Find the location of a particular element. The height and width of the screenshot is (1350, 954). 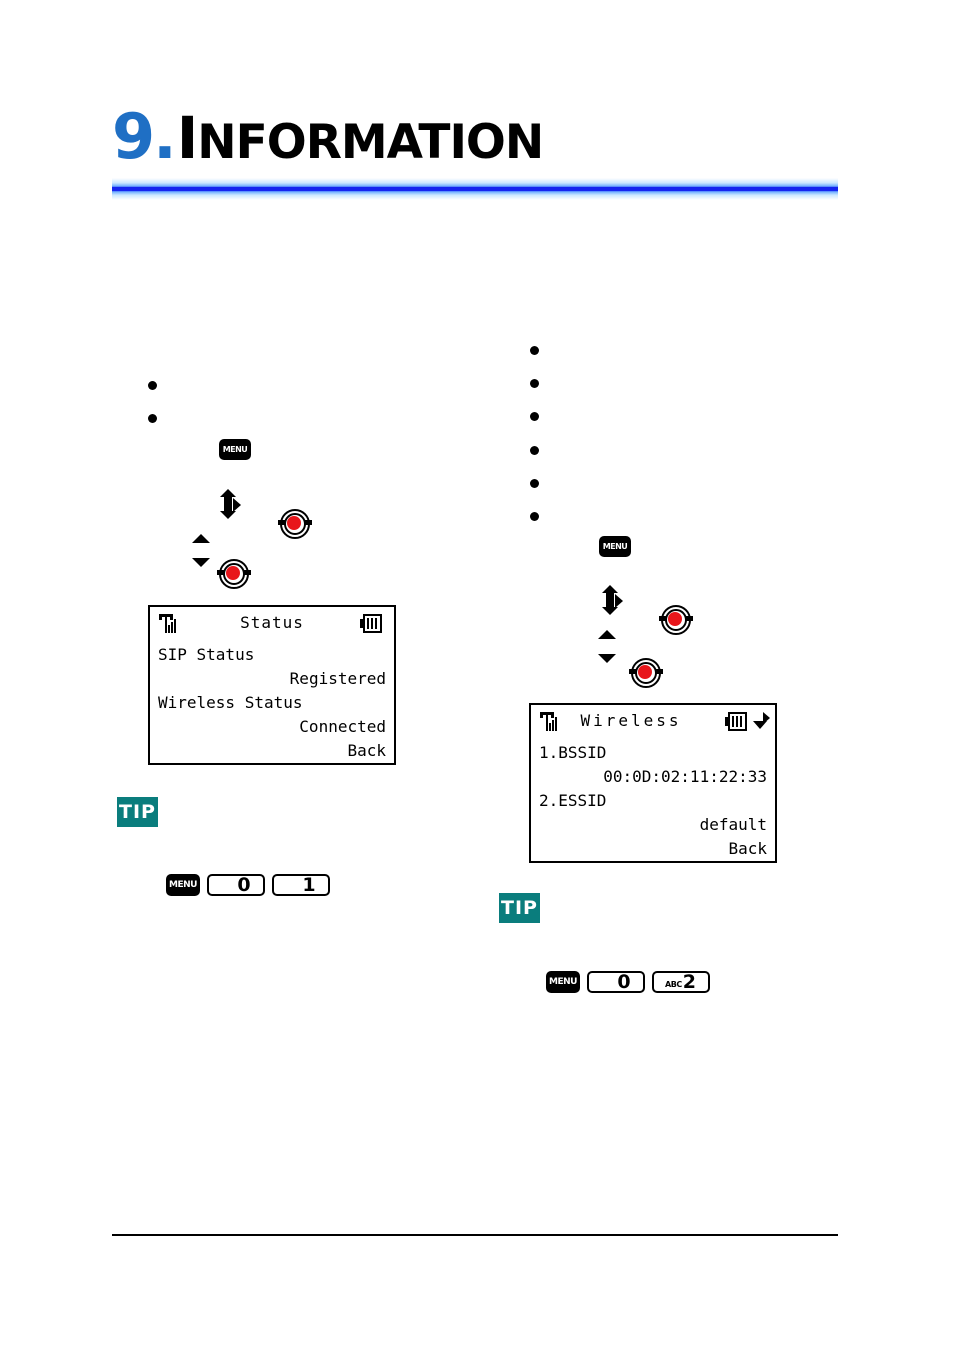

lcd-row-label: SIP Status is located at coordinates (206, 654).